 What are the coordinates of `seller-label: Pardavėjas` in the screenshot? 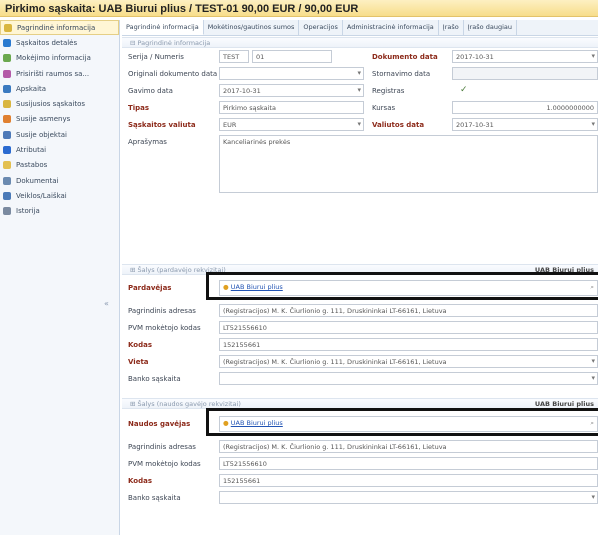 It's located at (150, 288).